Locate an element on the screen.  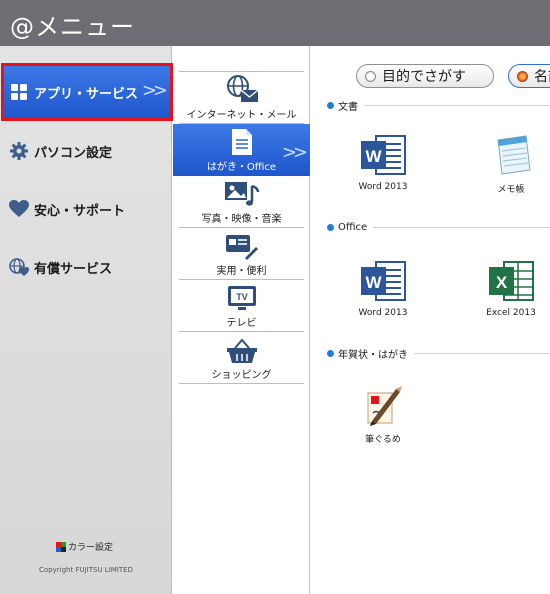
notepad-icon is located at coordinates (508, 155).